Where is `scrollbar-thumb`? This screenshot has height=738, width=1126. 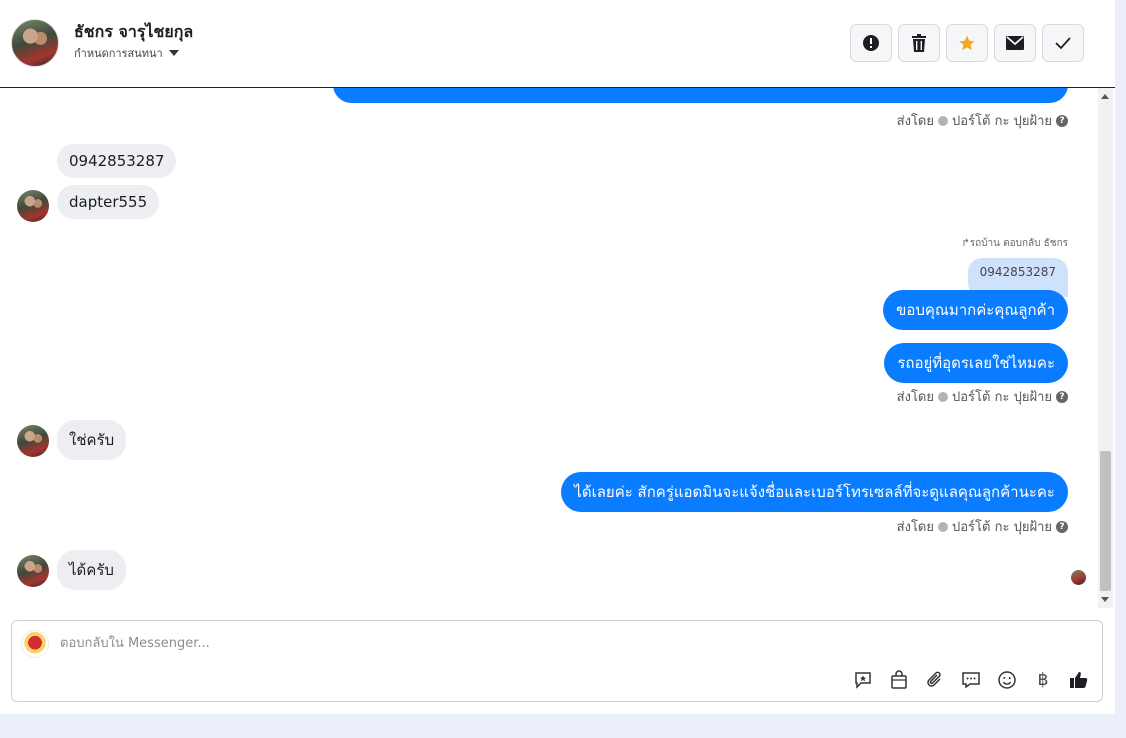 scrollbar-thumb is located at coordinates (1105, 521).